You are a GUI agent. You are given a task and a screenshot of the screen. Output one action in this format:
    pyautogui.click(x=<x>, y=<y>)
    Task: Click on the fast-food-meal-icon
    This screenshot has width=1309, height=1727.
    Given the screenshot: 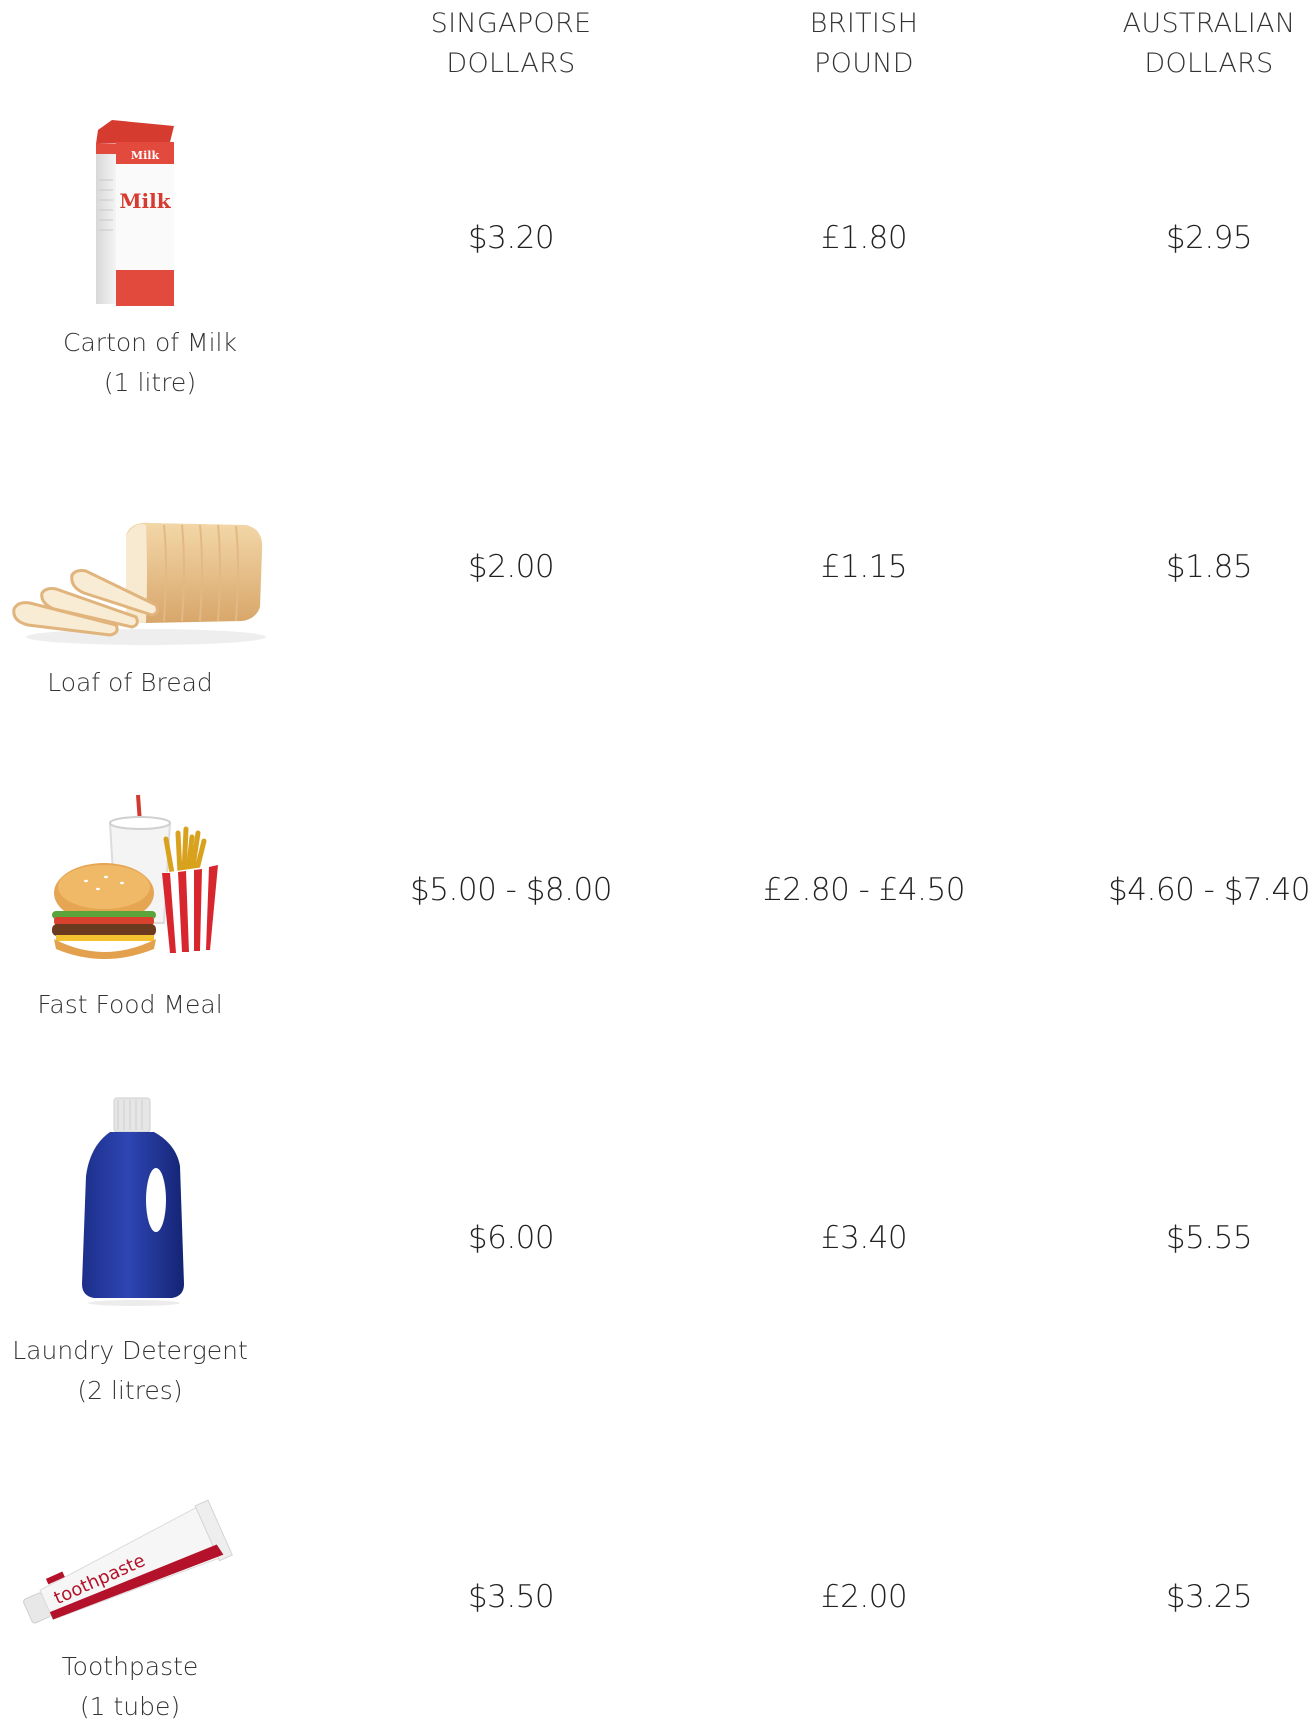 What is the action you would take?
    pyautogui.click(x=135, y=876)
    